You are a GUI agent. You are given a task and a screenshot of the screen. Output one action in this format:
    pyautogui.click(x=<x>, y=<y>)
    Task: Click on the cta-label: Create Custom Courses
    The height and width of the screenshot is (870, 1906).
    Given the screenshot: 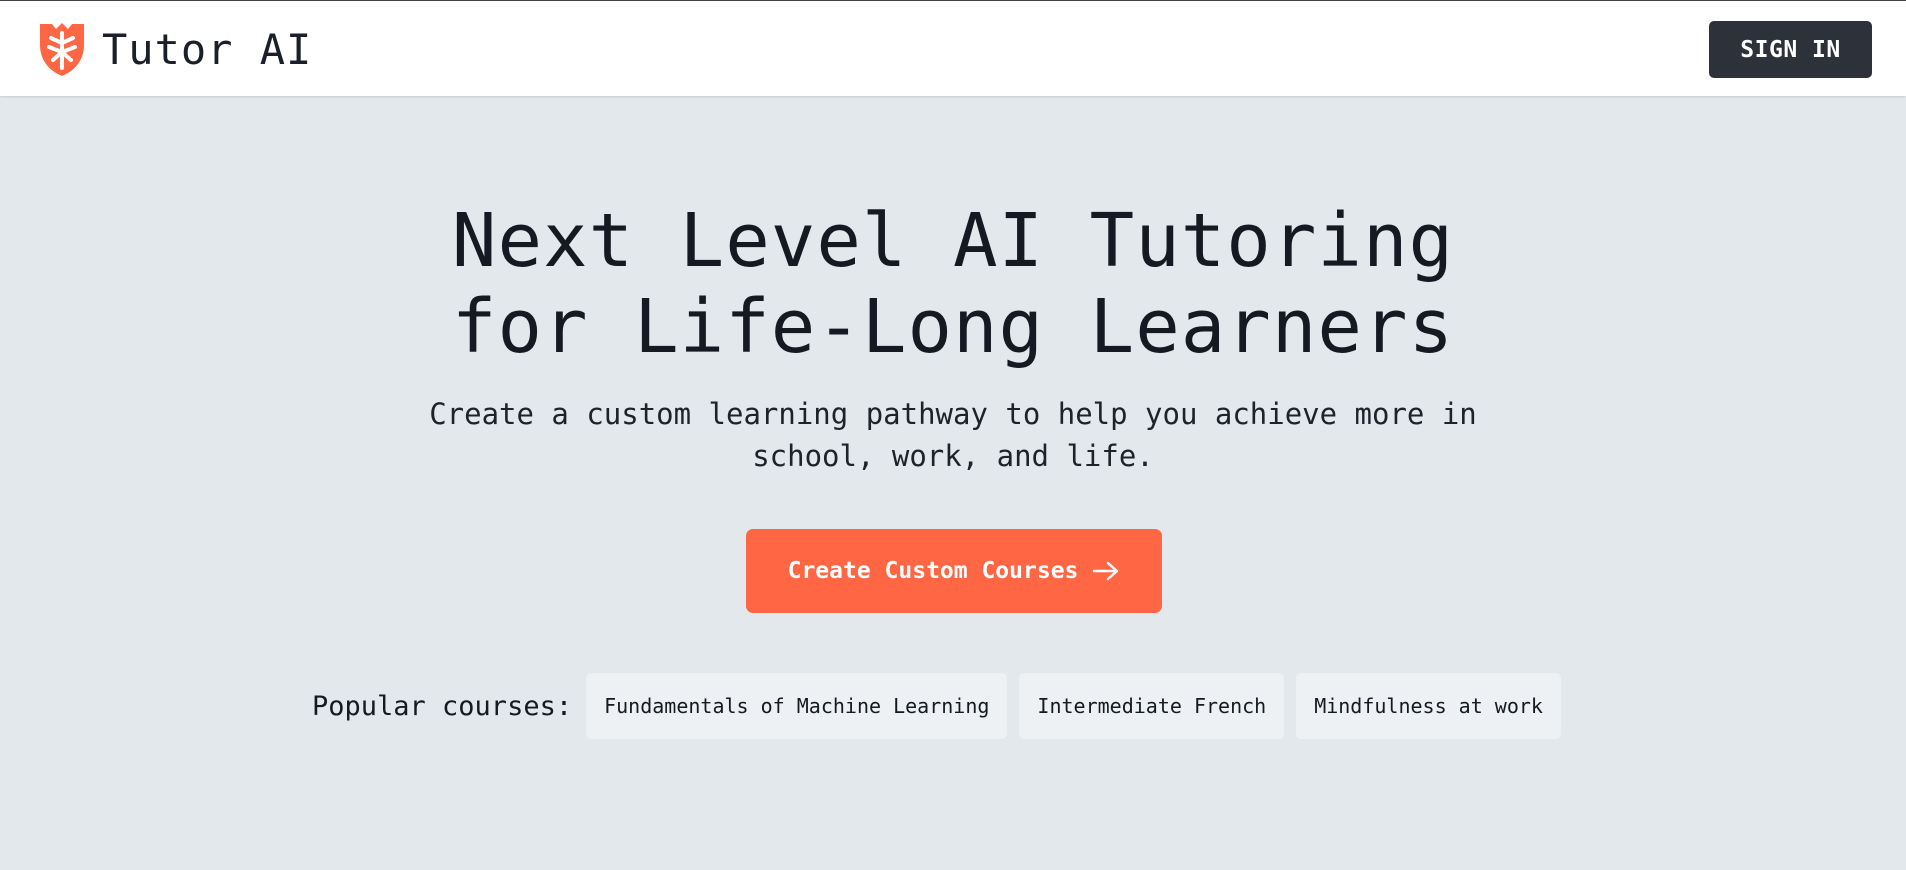 What is the action you would take?
    pyautogui.click(x=933, y=571)
    